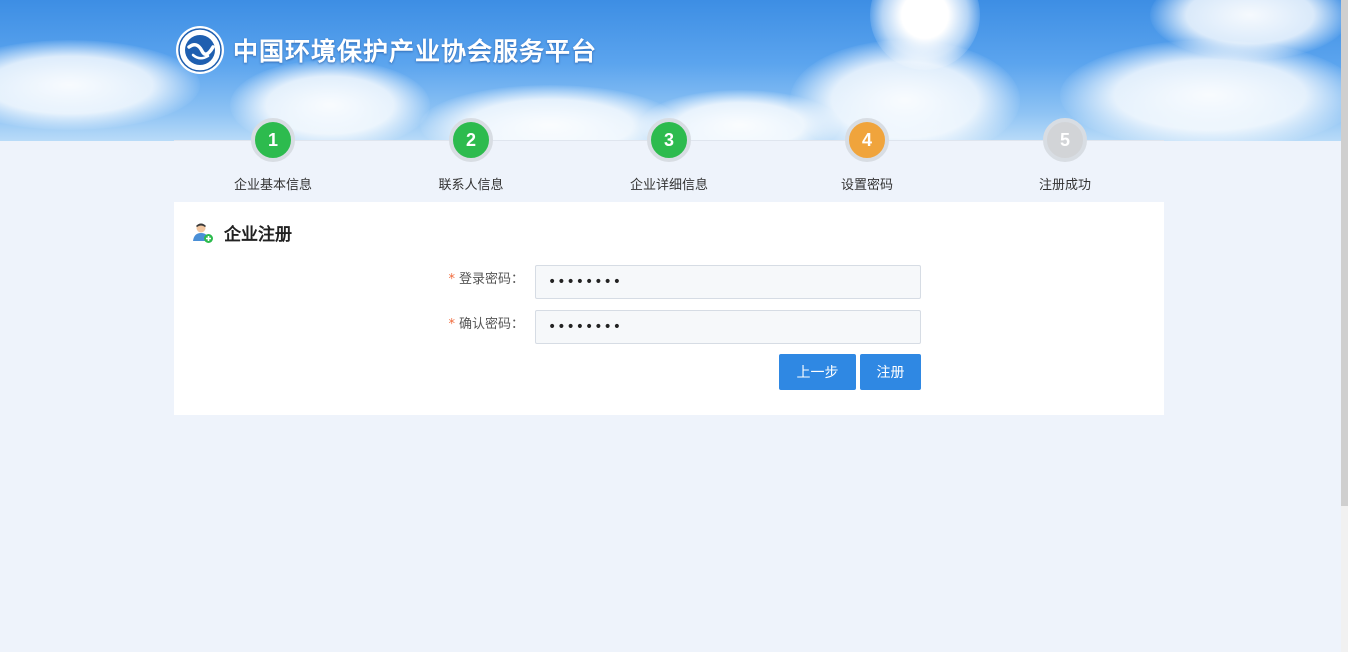 Image resolution: width=1348 pixels, height=652 pixels. Describe the element at coordinates (471, 140) in the screenshot. I see `step-number-badge: 2` at that location.